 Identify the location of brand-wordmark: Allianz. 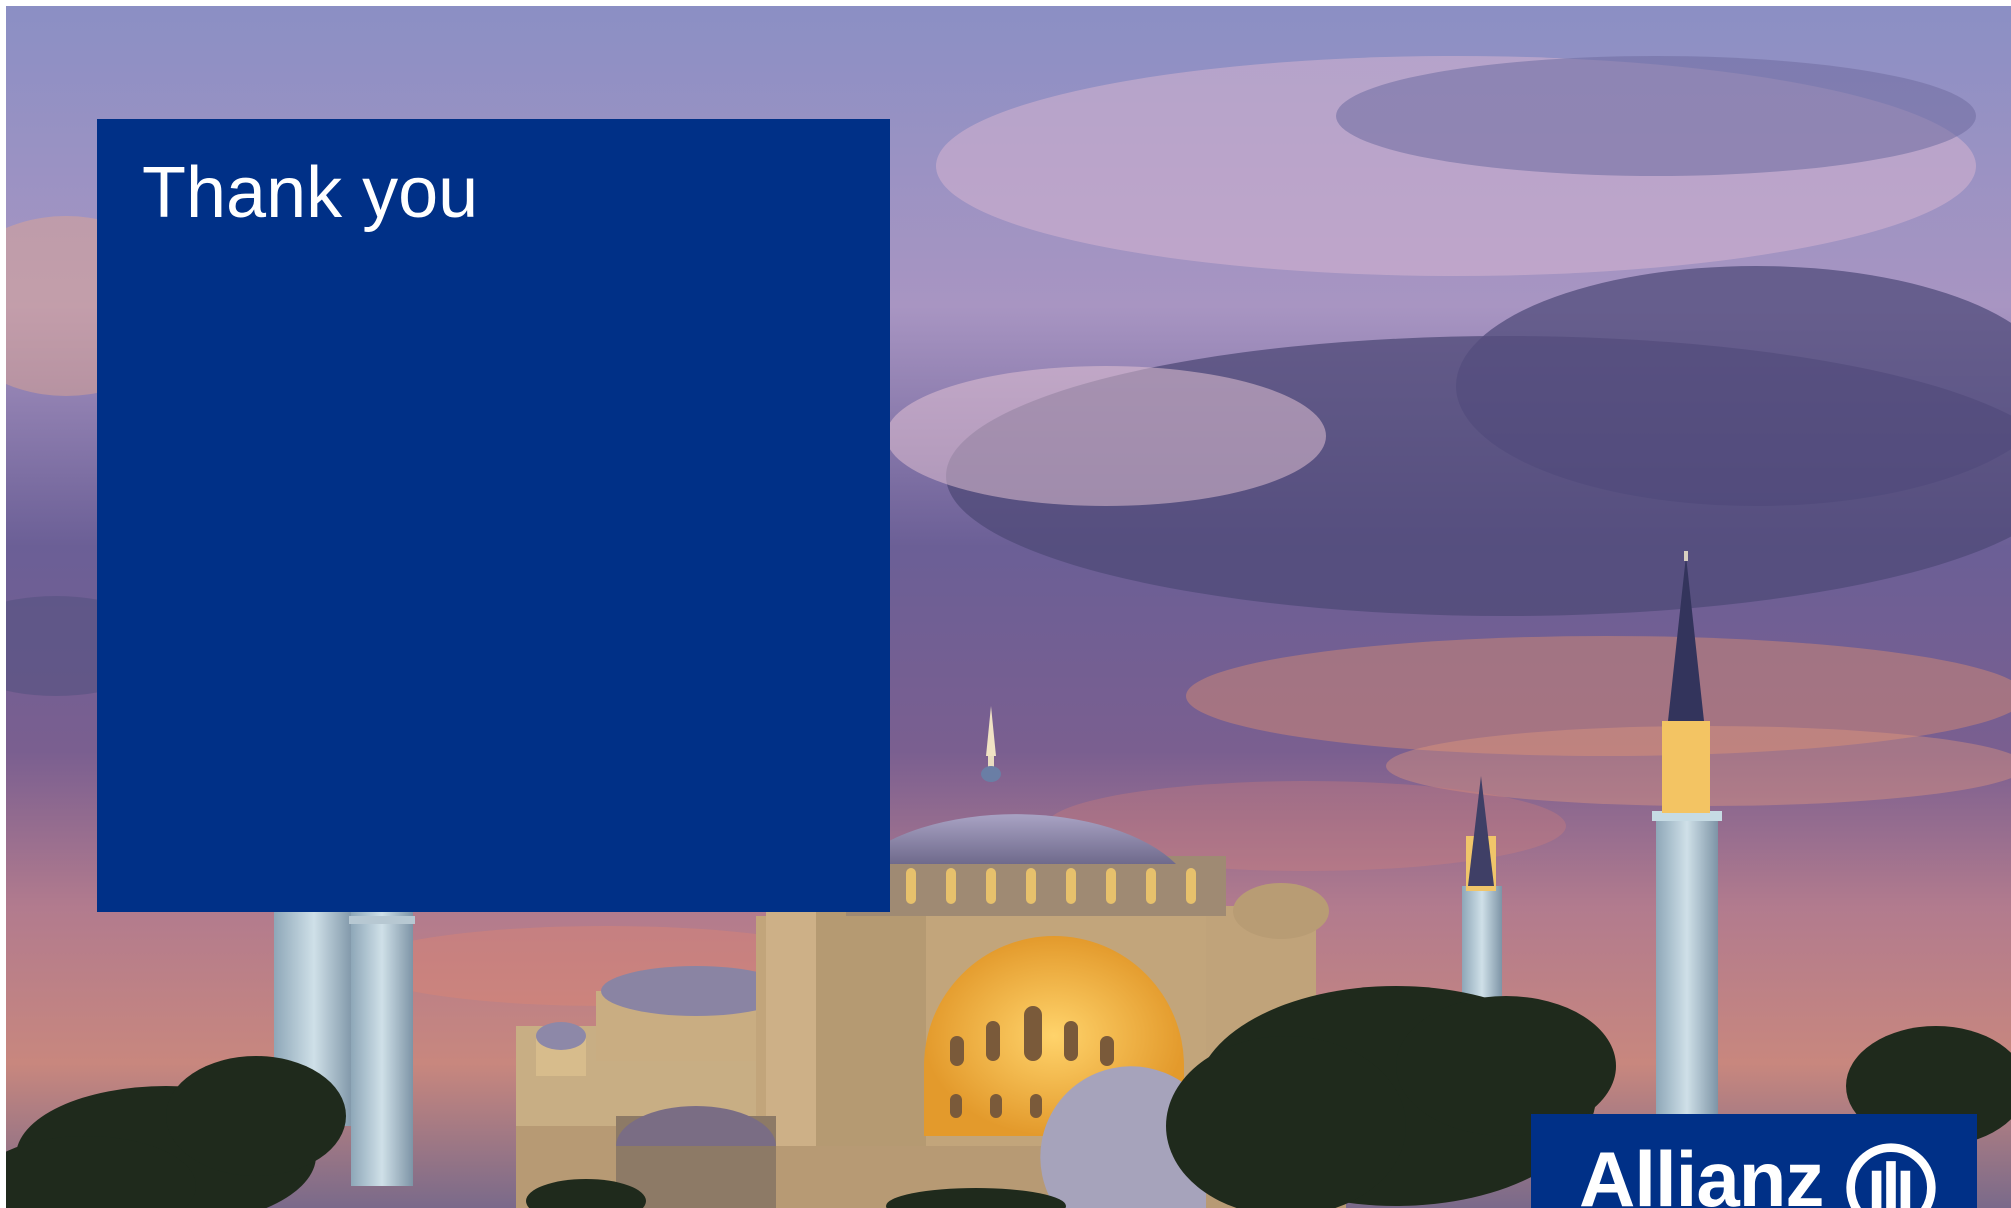
(1701, 1171).